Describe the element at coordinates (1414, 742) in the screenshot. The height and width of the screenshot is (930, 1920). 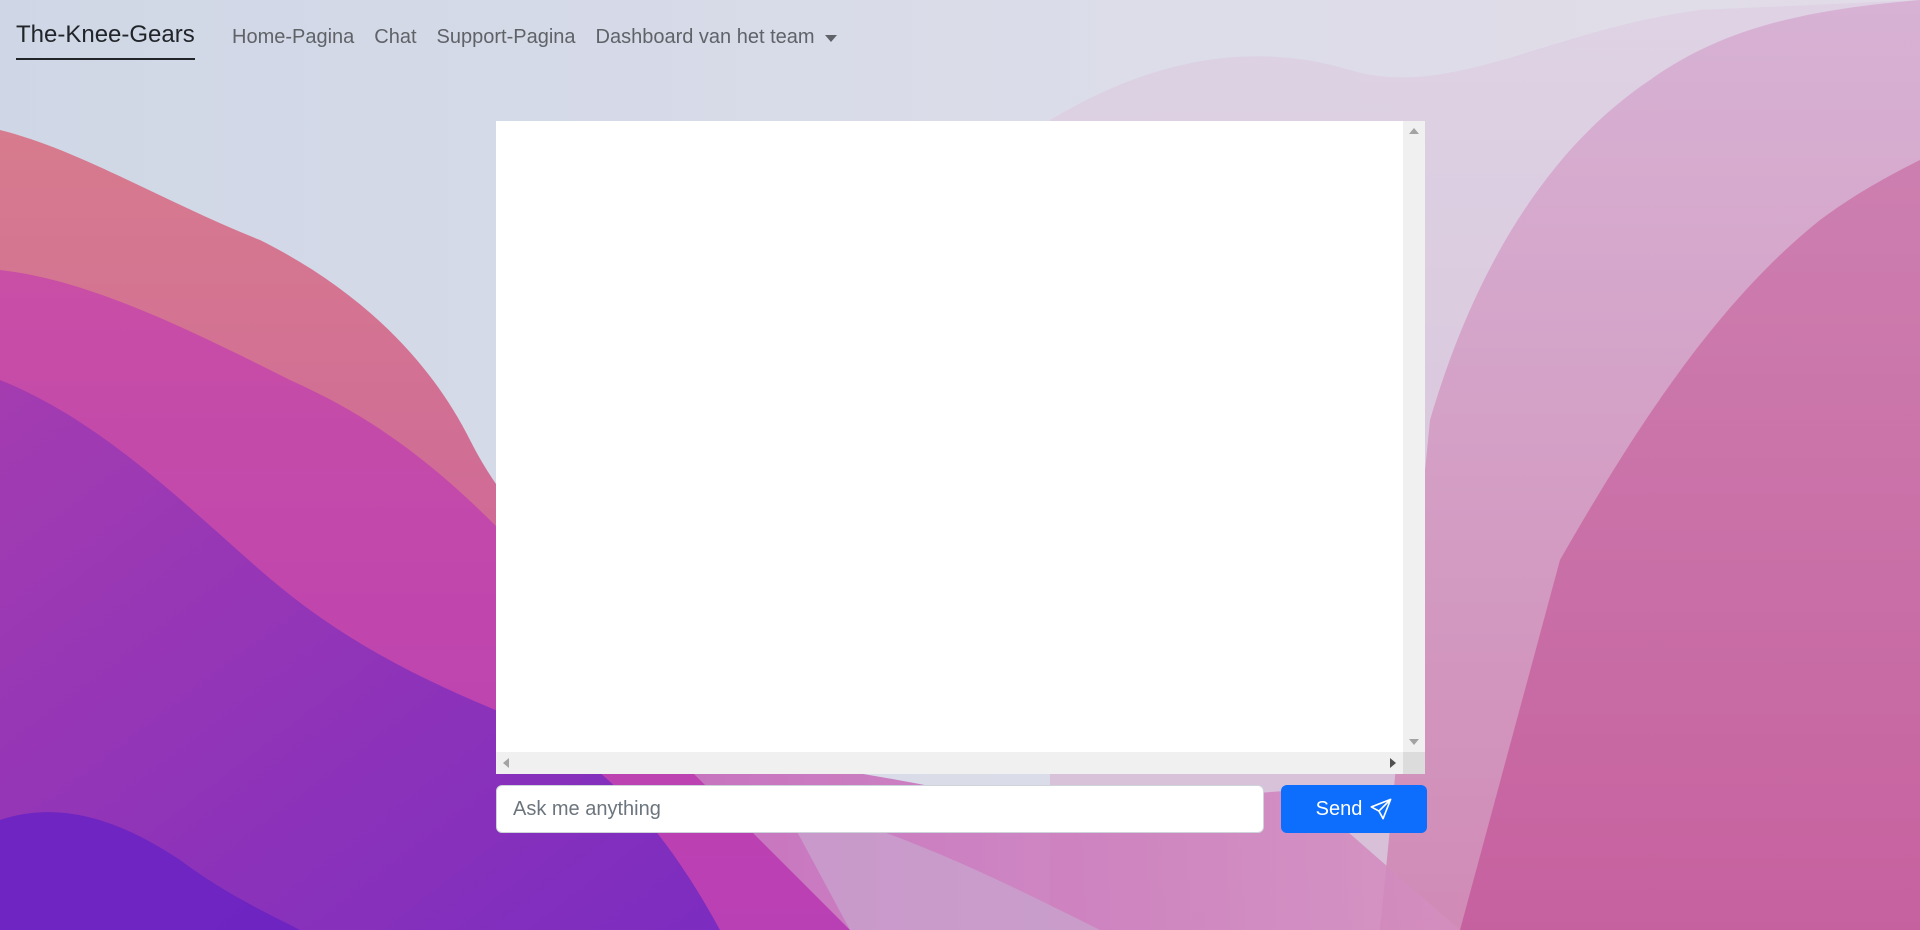
I see `scroll-down-arrow-icon` at that location.